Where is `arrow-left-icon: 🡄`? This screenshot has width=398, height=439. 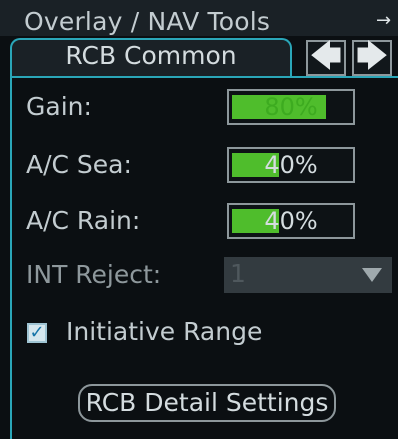
arrow-left-icon: 🡄 is located at coordinates (326, 56).